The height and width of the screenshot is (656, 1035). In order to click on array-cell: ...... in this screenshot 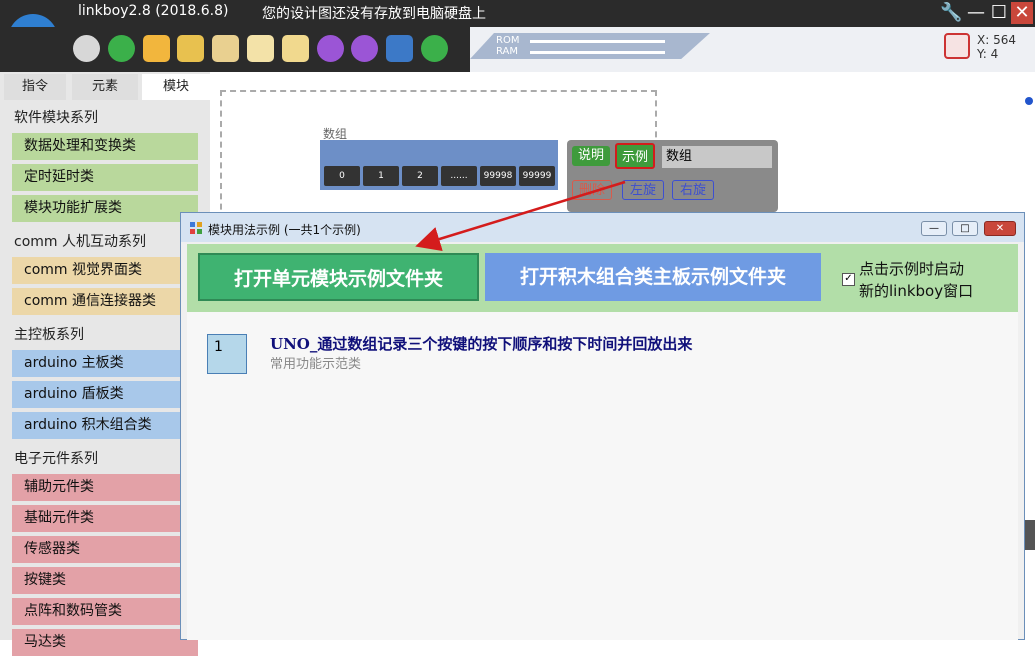, I will do `click(459, 176)`.